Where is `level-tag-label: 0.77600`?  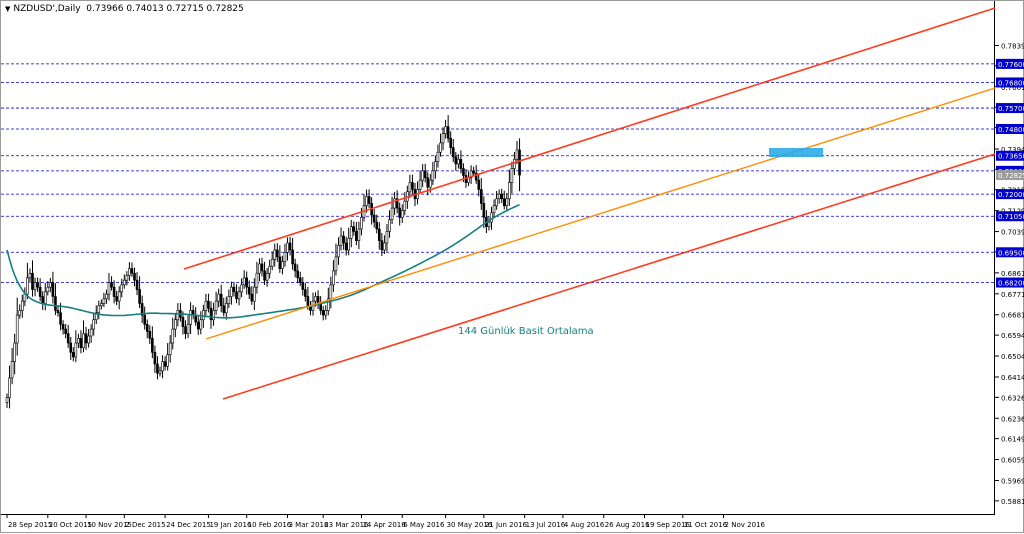 level-tag-label: 0.77600 is located at coordinates (1011, 65).